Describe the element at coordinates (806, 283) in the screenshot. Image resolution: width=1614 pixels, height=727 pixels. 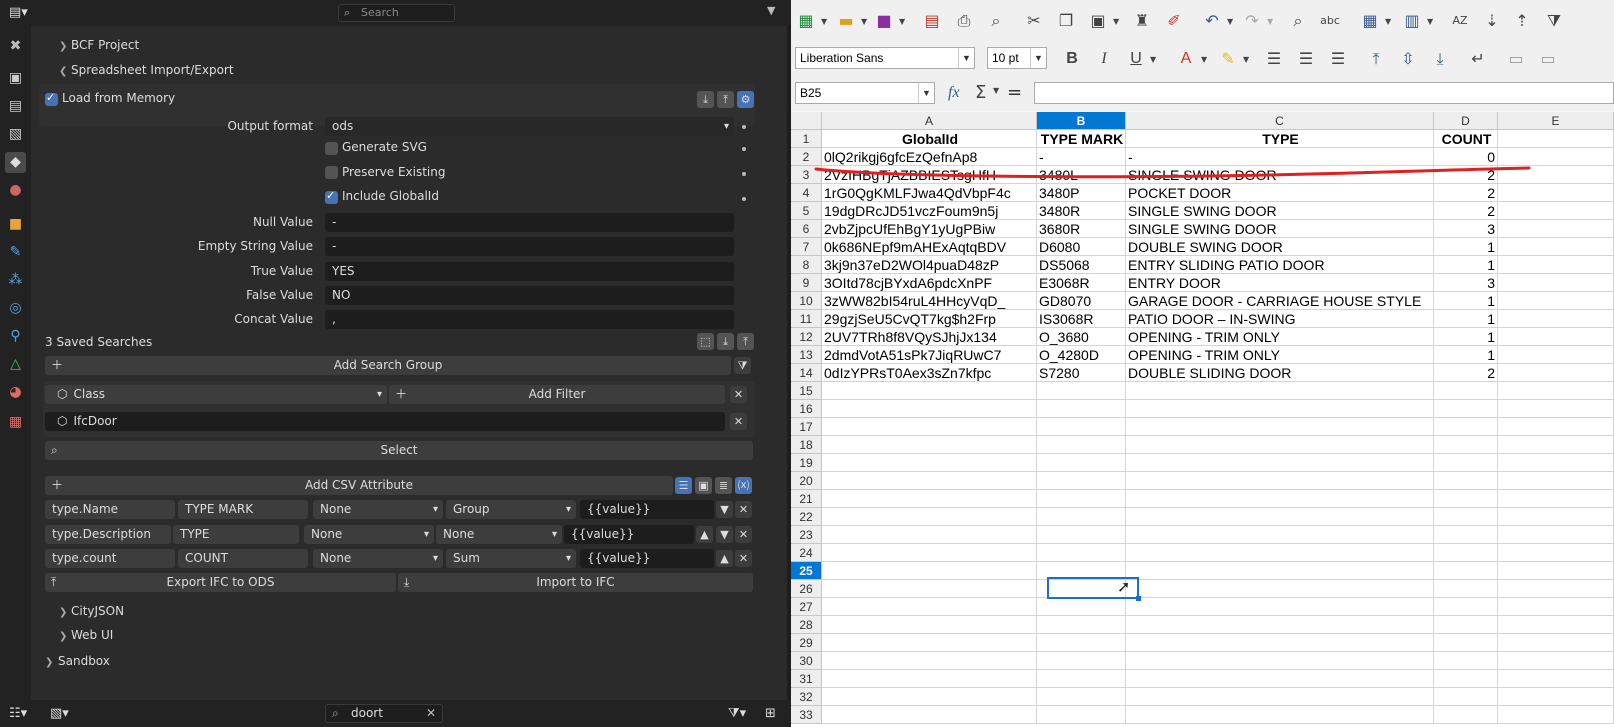
I see `row-header: 9` at that location.